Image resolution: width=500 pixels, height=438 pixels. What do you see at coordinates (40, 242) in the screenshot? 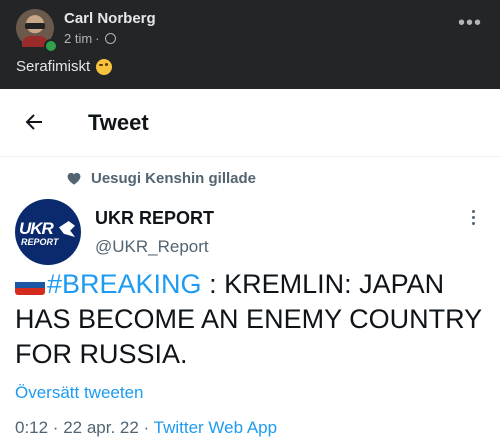
I see `avatar-logo-subtext: REPORT` at bounding box center [40, 242].